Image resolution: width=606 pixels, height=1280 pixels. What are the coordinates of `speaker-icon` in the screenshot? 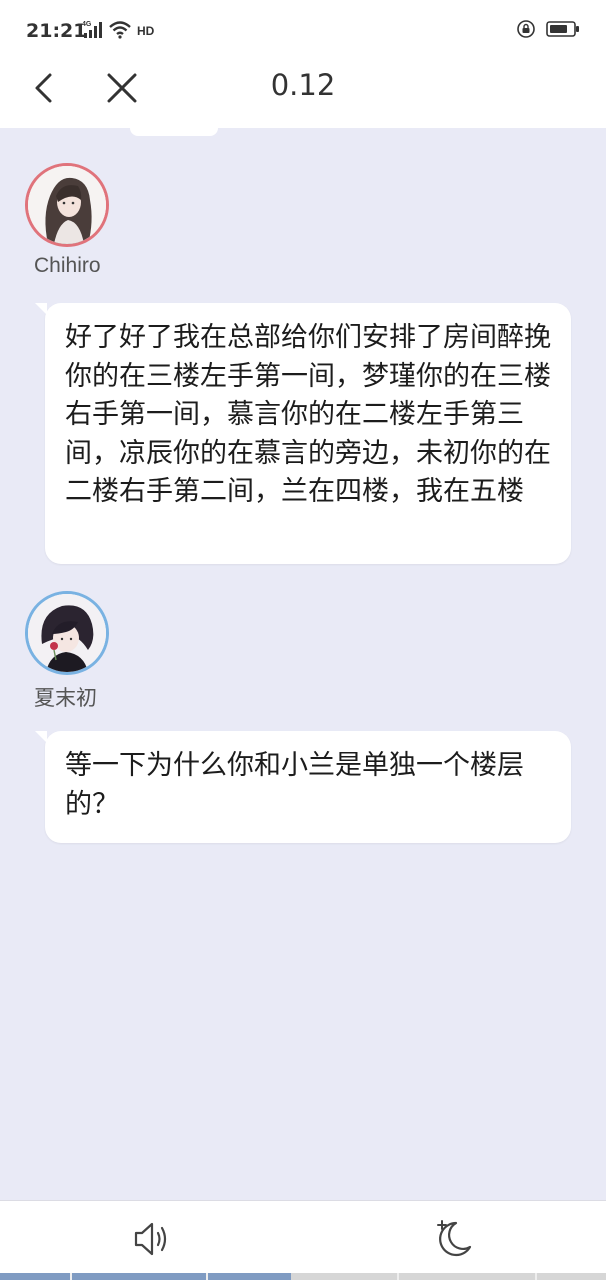 It's located at (152, 1239).